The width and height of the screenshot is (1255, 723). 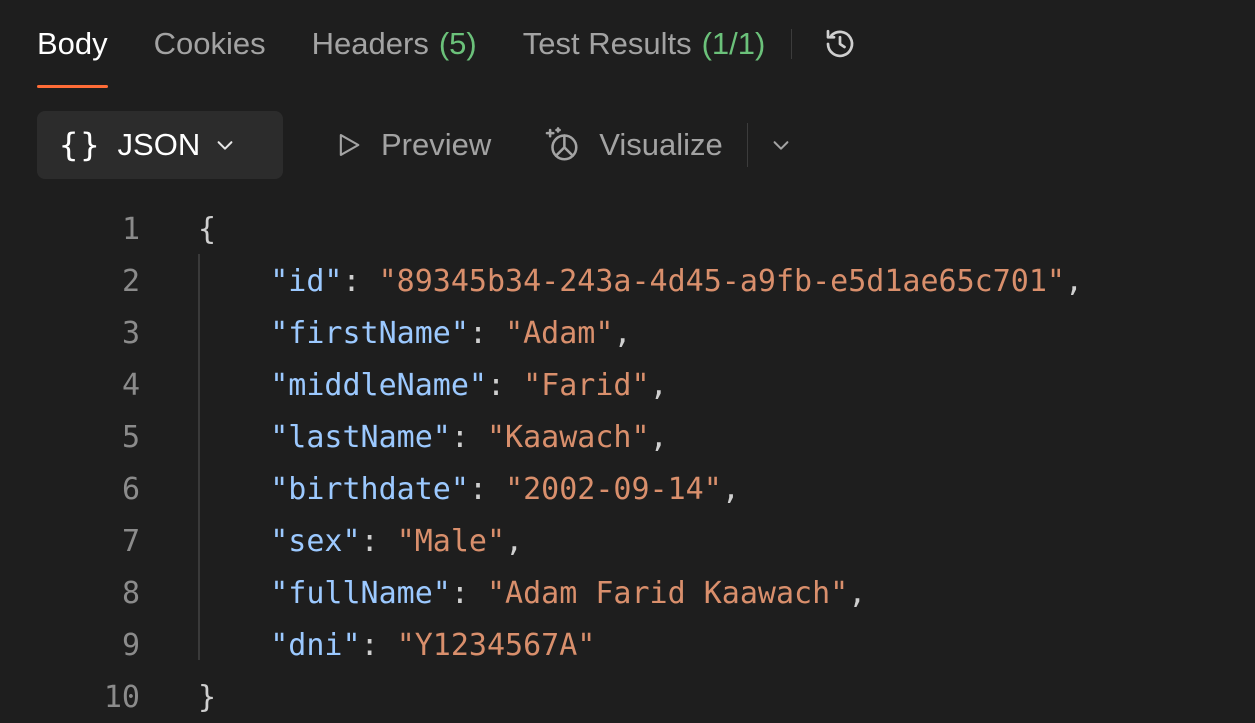 I want to click on headers-count-badge: (5), so click(x=457, y=43).